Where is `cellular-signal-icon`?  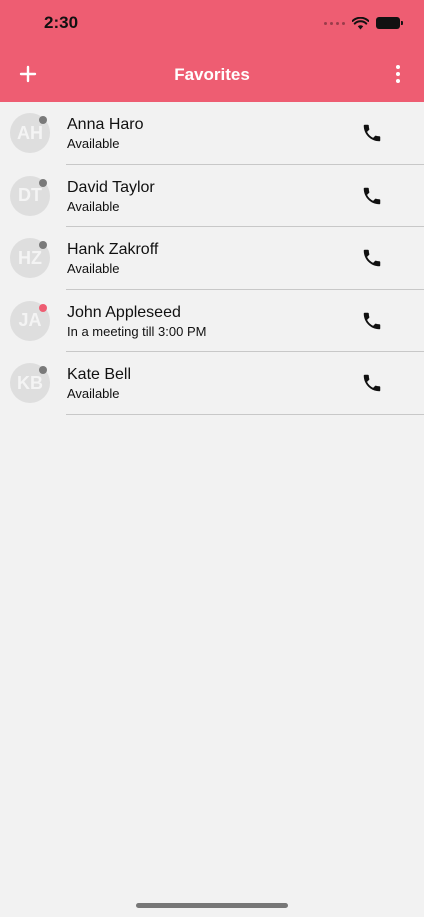 cellular-signal-icon is located at coordinates (334, 23).